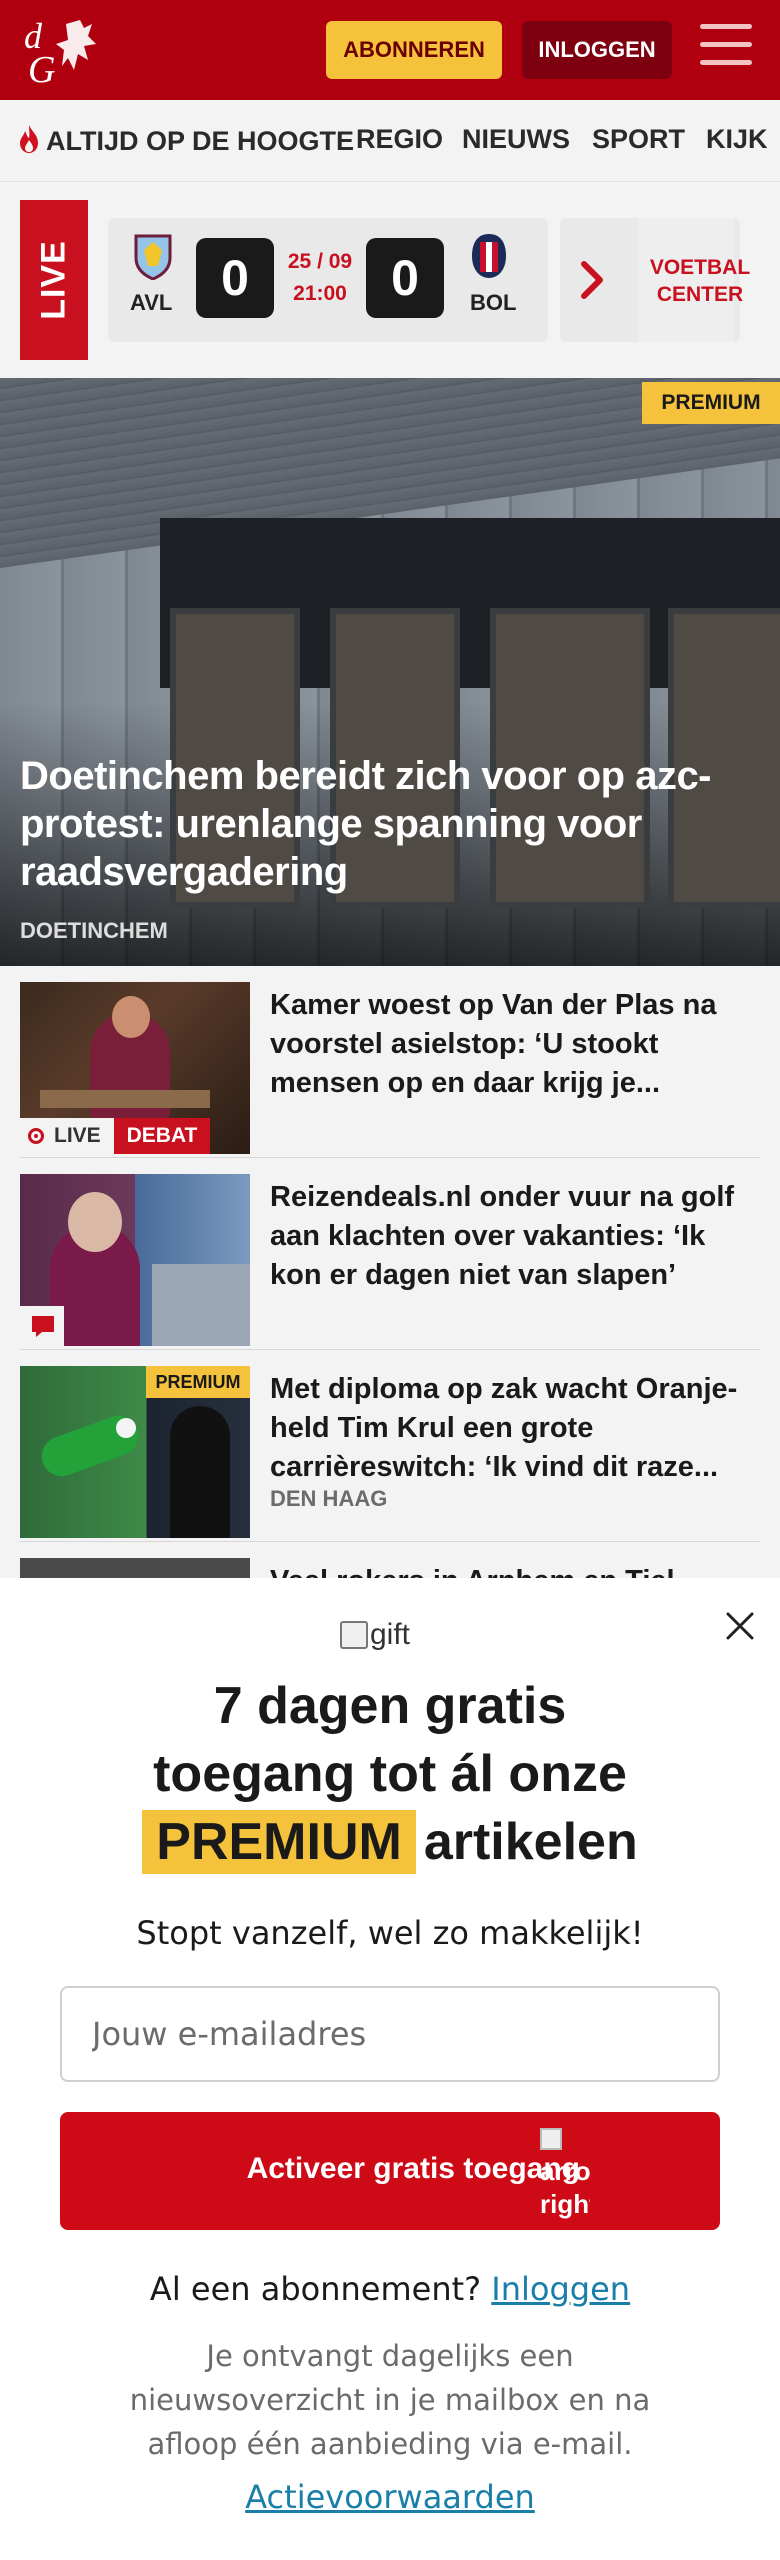 The height and width of the screenshot is (2560, 780). What do you see at coordinates (200, 141) in the screenshot?
I see `nav-item-label: ALTIJD OP DE HOOGTE` at bounding box center [200, 141].